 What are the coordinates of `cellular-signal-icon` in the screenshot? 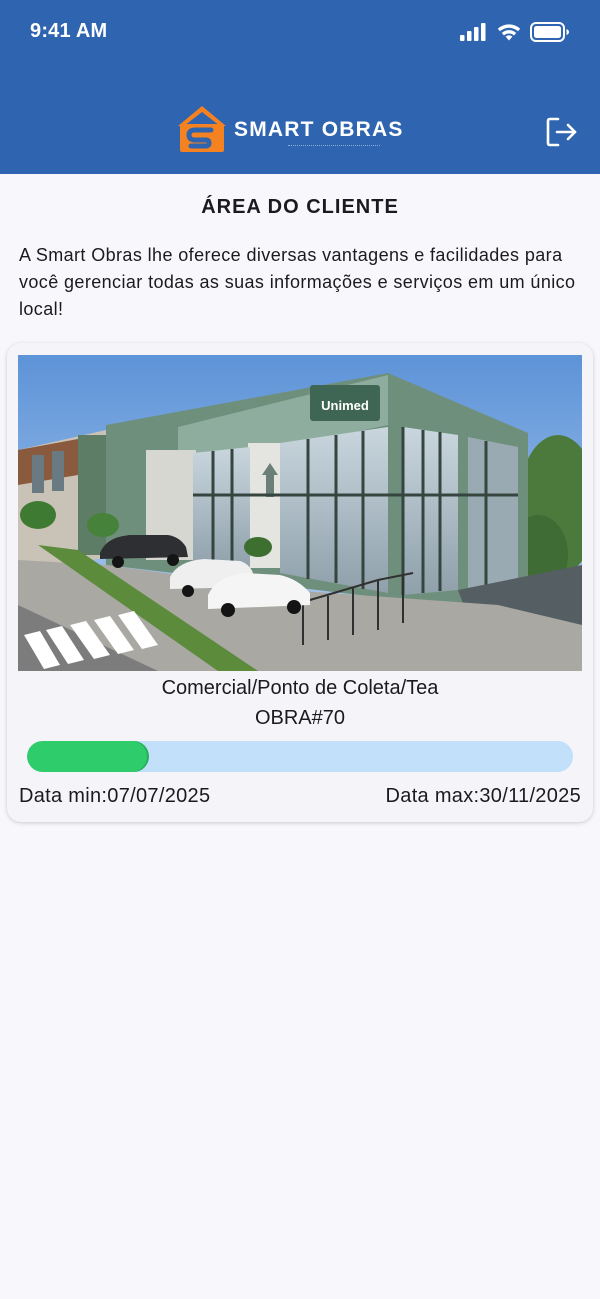 It's located at (473, 32).